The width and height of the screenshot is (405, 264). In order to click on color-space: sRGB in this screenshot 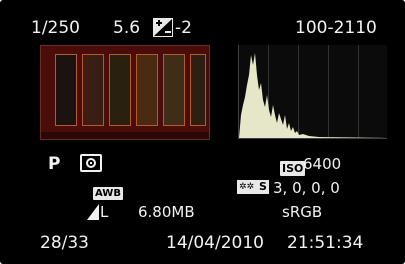, I will do `click(302, 212)`.